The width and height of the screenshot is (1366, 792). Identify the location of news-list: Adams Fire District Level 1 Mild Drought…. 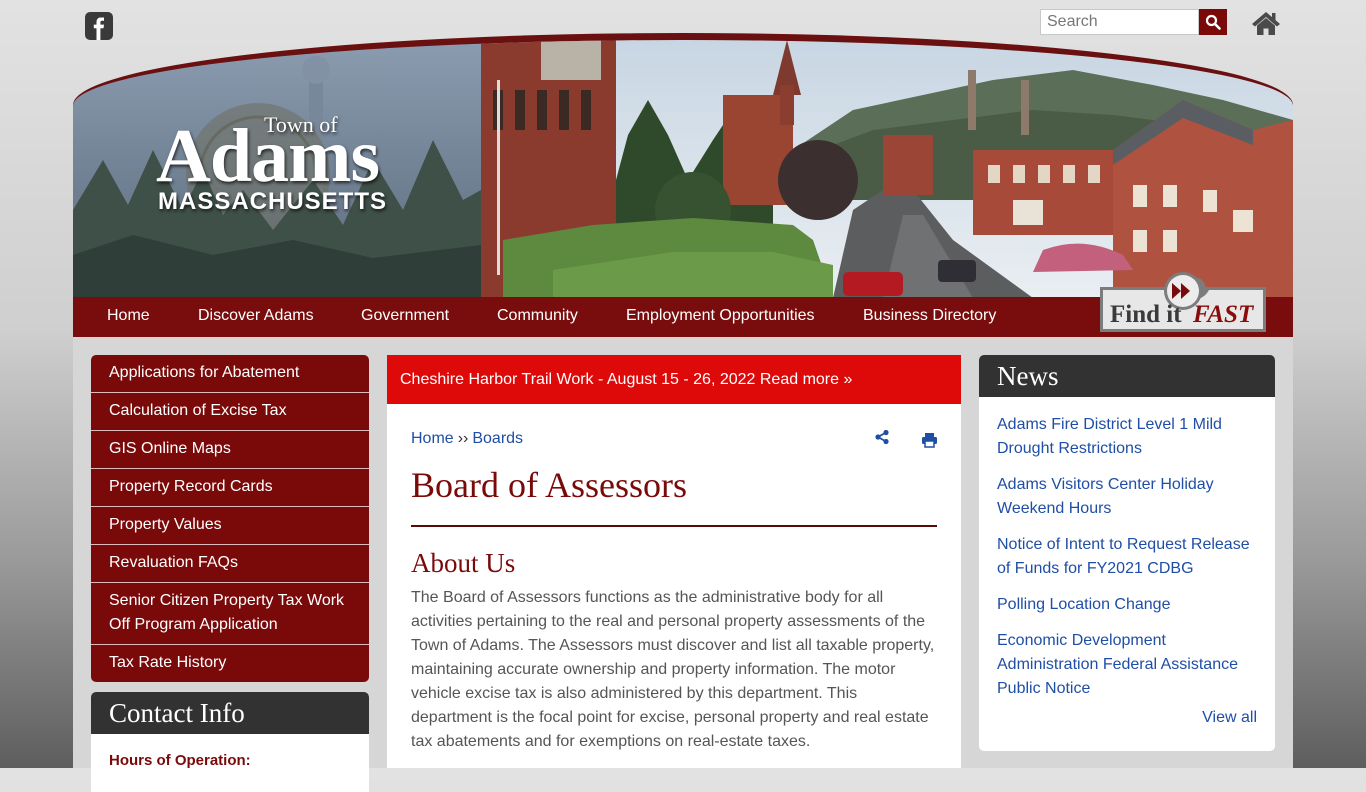
(1127, 549).